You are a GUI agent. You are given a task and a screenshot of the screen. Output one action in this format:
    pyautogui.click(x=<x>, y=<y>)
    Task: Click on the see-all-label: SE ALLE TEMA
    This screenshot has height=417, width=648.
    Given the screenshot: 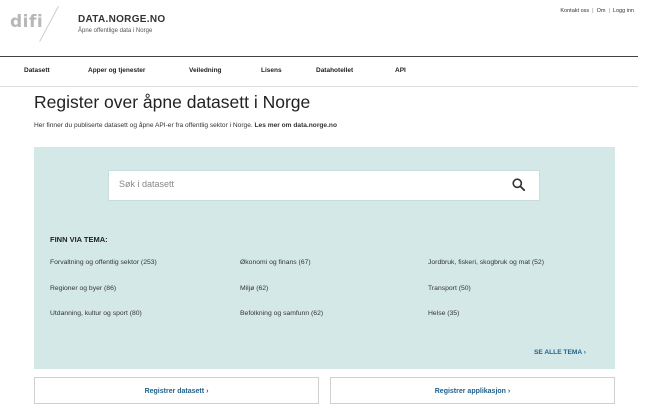 What is the action you would take?
    pyautogui.click(x=558, y=352)
    